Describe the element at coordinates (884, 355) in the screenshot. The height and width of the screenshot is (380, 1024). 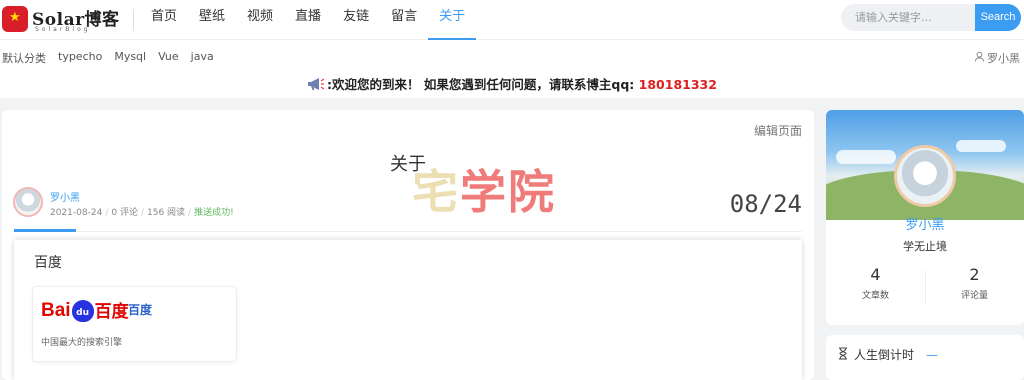
I see `countdown-title: 人生倒计时` at that location.